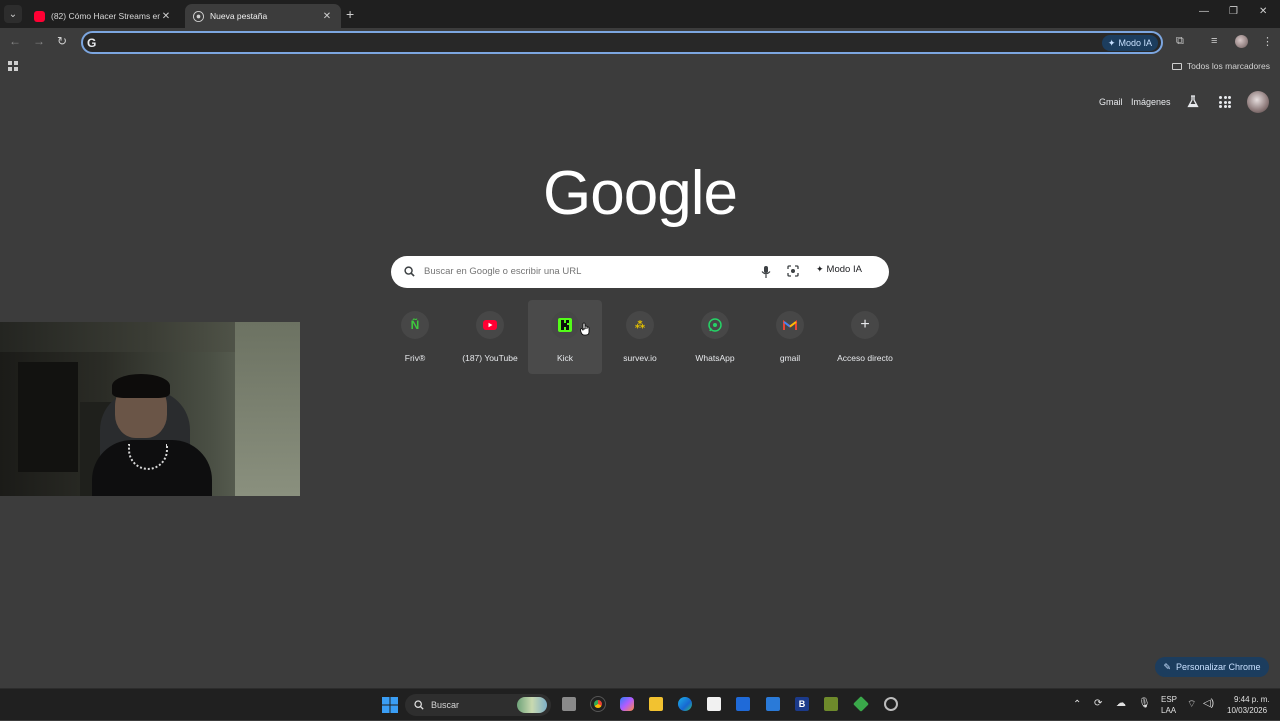 The image size is (1280, 721). Describe the element at coordinates (585, 329) in the screenshot. I see `hand-cursor-icon` at that location.